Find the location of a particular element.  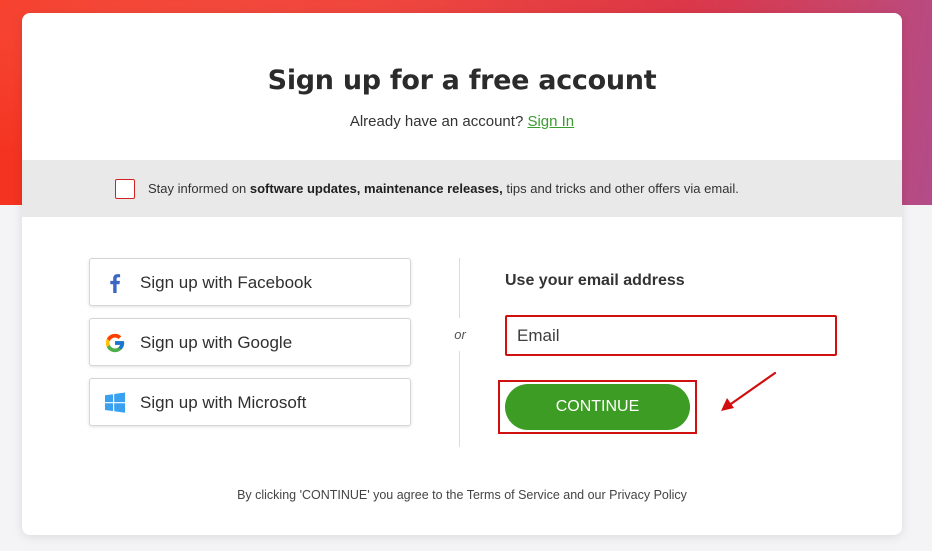

microsoft-signup-button: Sign up with Microsoft is located at coordinates (250, 402).